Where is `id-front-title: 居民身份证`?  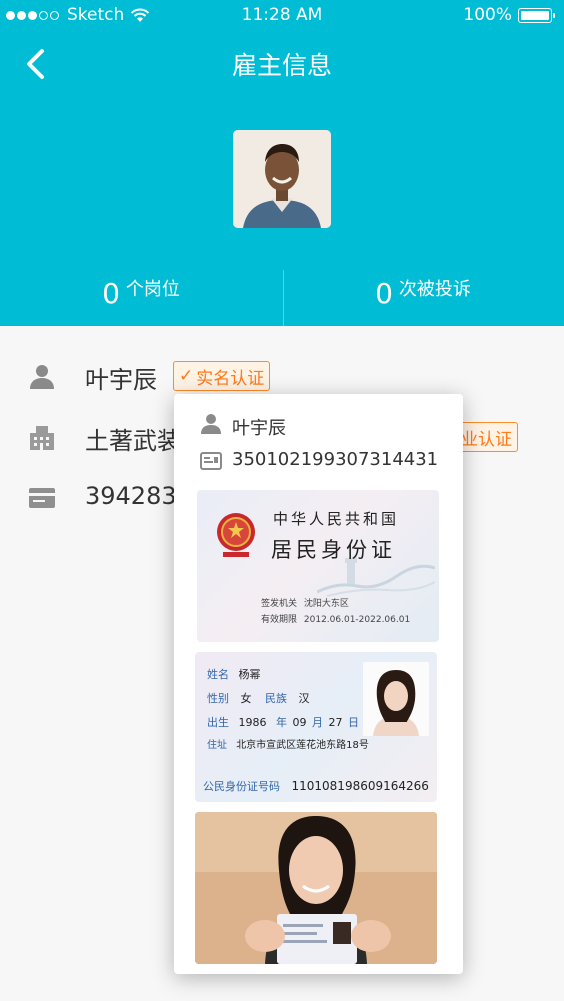 id-front-title: 居民身份证 is located at coordinates (333, 550).